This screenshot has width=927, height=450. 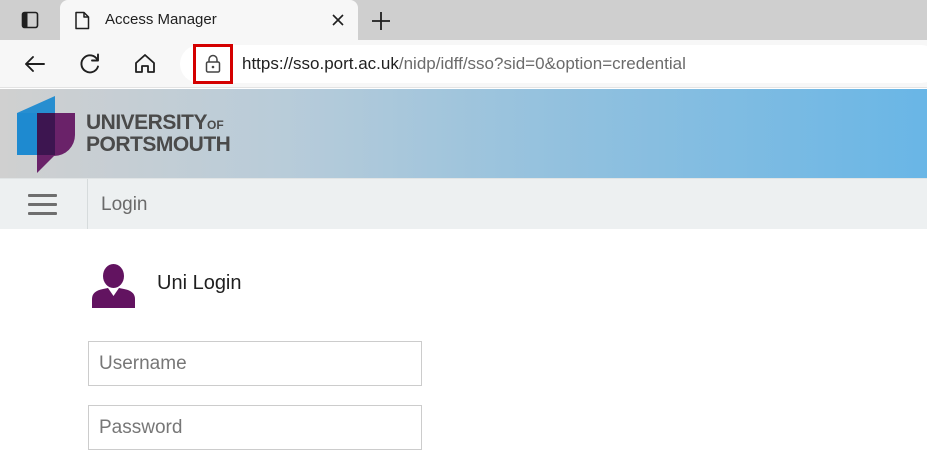 I want to click on password-input, so click(x=255, y=427).